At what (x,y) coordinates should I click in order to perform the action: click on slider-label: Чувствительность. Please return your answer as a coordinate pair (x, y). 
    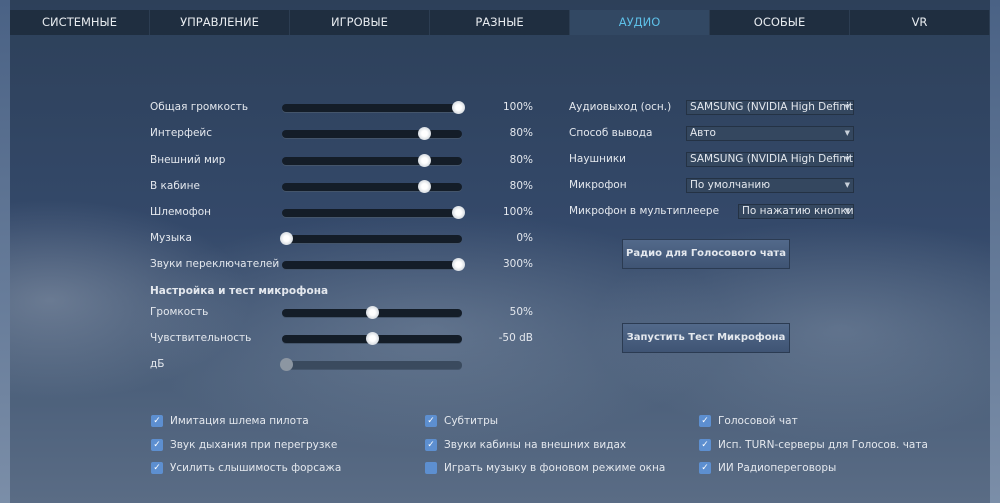
    Looking at the image, I should click on (201, 338).